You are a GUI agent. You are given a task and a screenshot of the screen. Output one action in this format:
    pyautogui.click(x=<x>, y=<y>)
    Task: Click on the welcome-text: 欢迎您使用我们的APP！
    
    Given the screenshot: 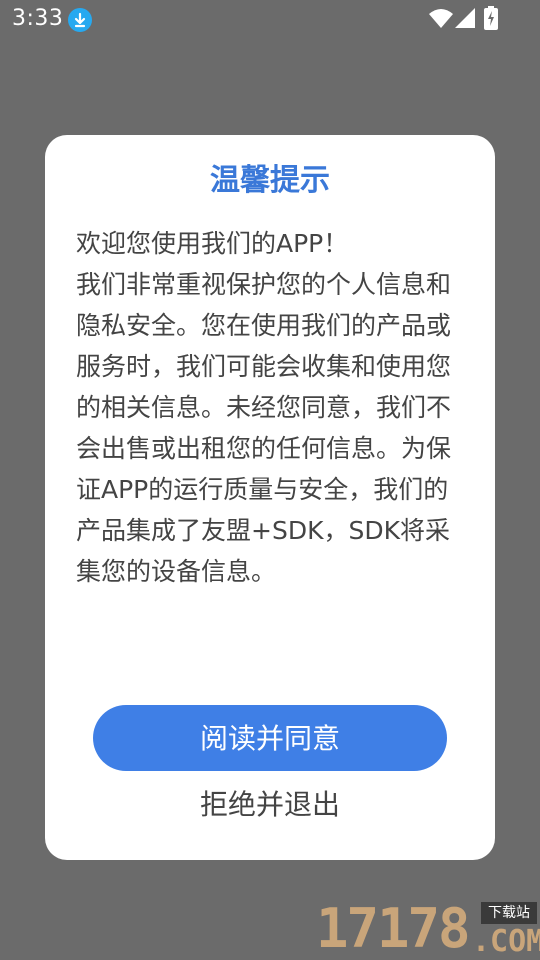 What is the action you would take?
    pyautogui.click(x=212, y=243)
    